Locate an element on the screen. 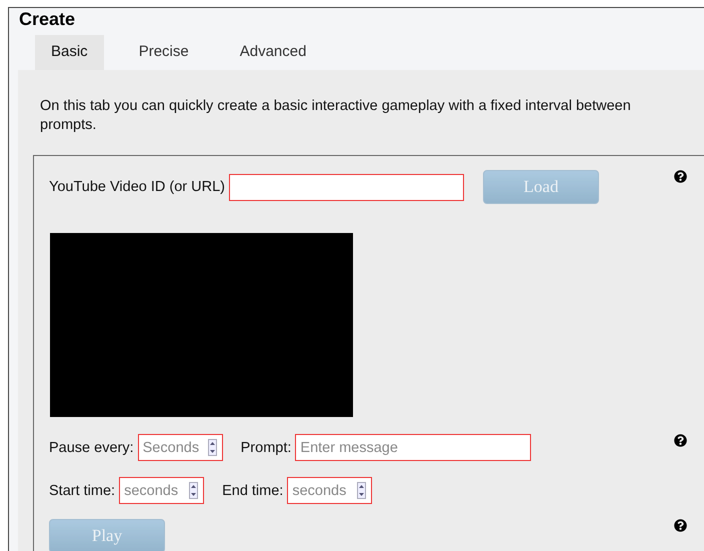 This screenshot has width=704, height=551. field-label: Start time: is located at coordinates (82, 490).